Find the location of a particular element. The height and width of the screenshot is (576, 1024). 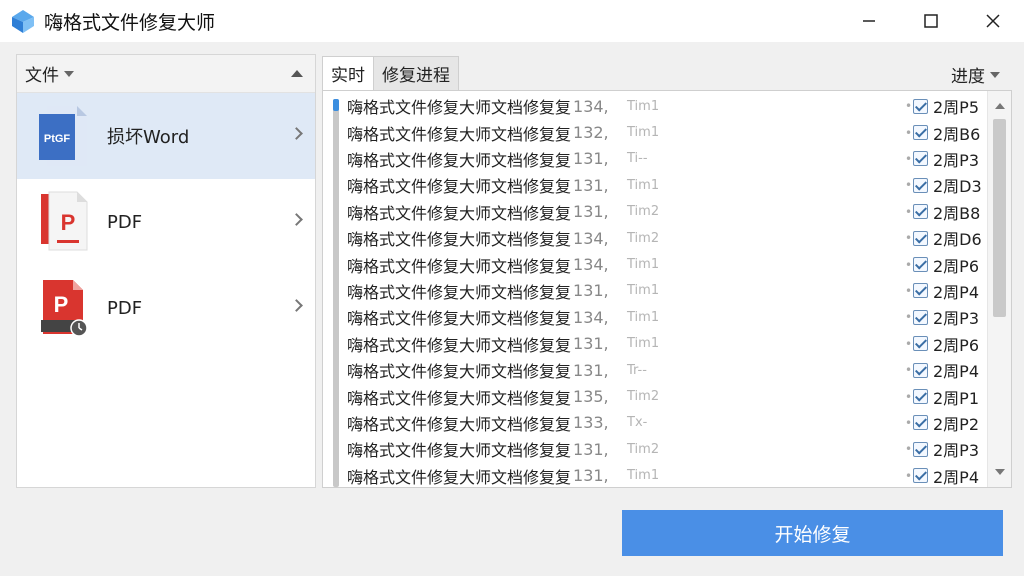

tab-repair-process: 修复进程 is located at coordinates (416, 73).